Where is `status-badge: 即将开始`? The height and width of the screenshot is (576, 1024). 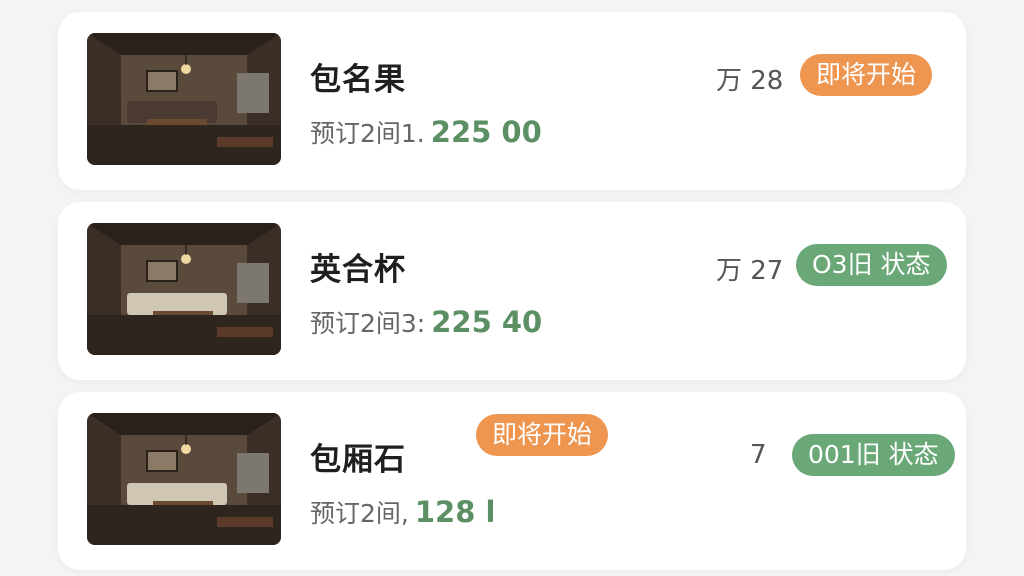
status-badge: 即将开始 is located at coordinates (866, 75).